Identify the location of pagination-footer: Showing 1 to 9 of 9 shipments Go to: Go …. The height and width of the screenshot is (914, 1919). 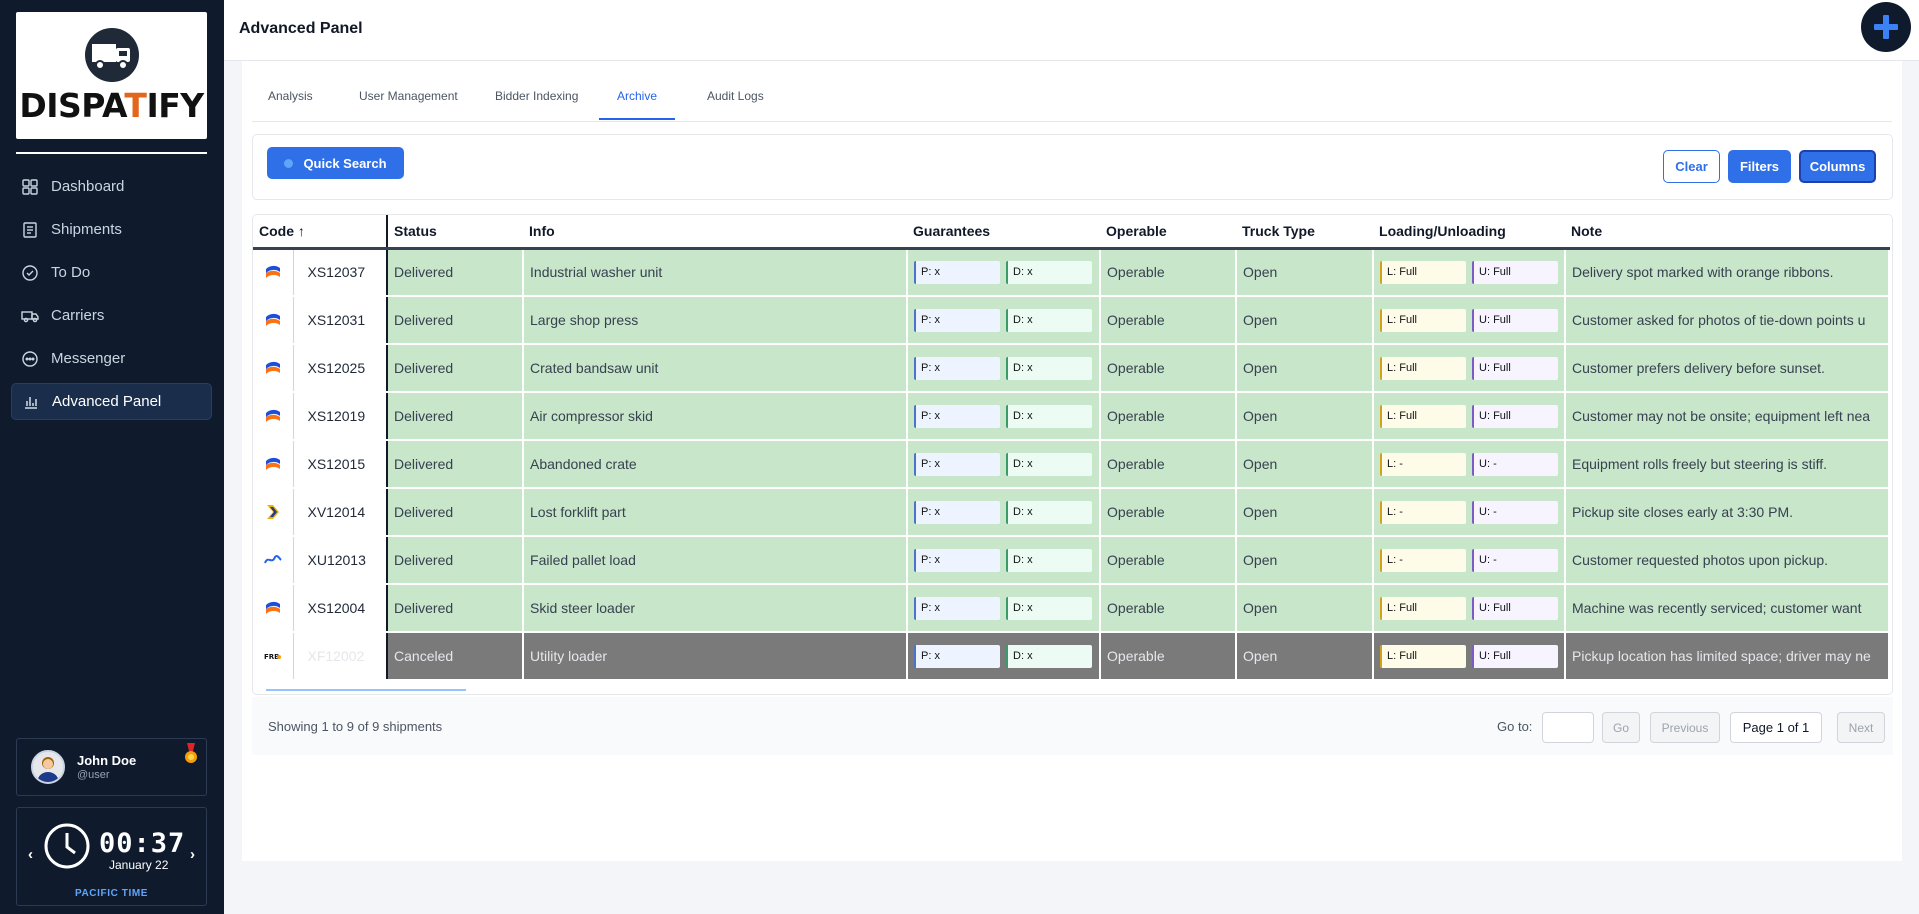
(1072, 726).